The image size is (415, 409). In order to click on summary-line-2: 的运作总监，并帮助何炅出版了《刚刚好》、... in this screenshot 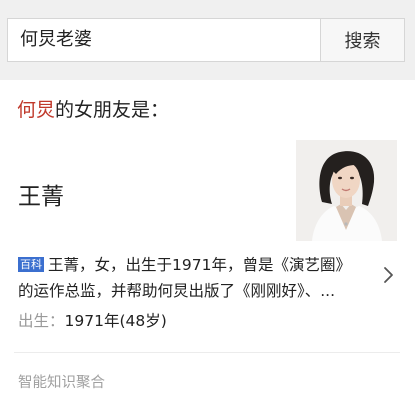, I will do `click(177, 291)`.